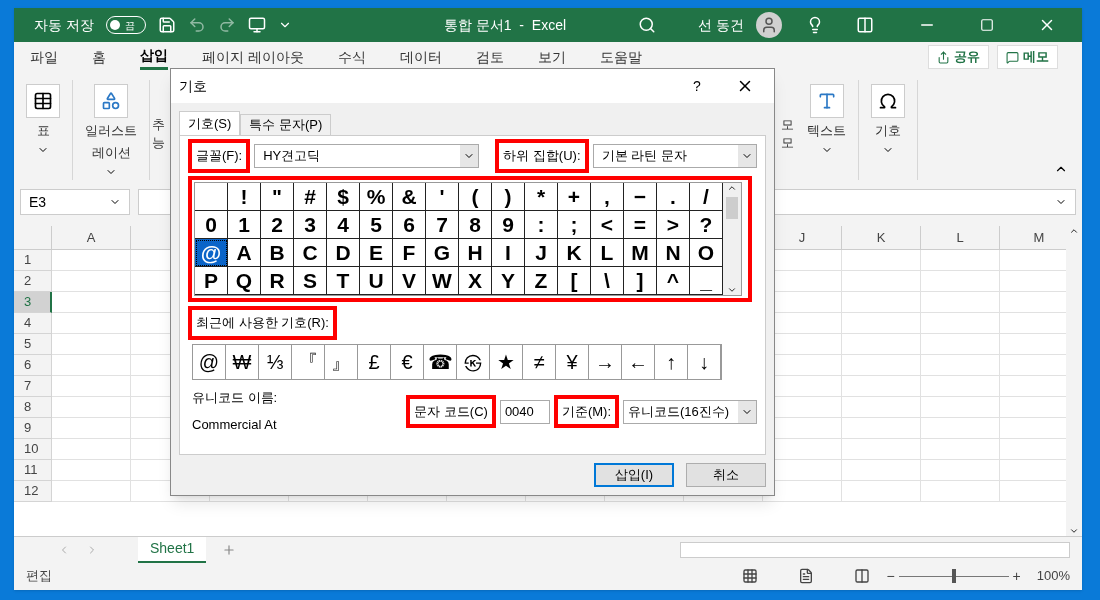 This screenshot has height=600, width=1100. I want to click on ribbon-tab: 보기, so click(551, 57).